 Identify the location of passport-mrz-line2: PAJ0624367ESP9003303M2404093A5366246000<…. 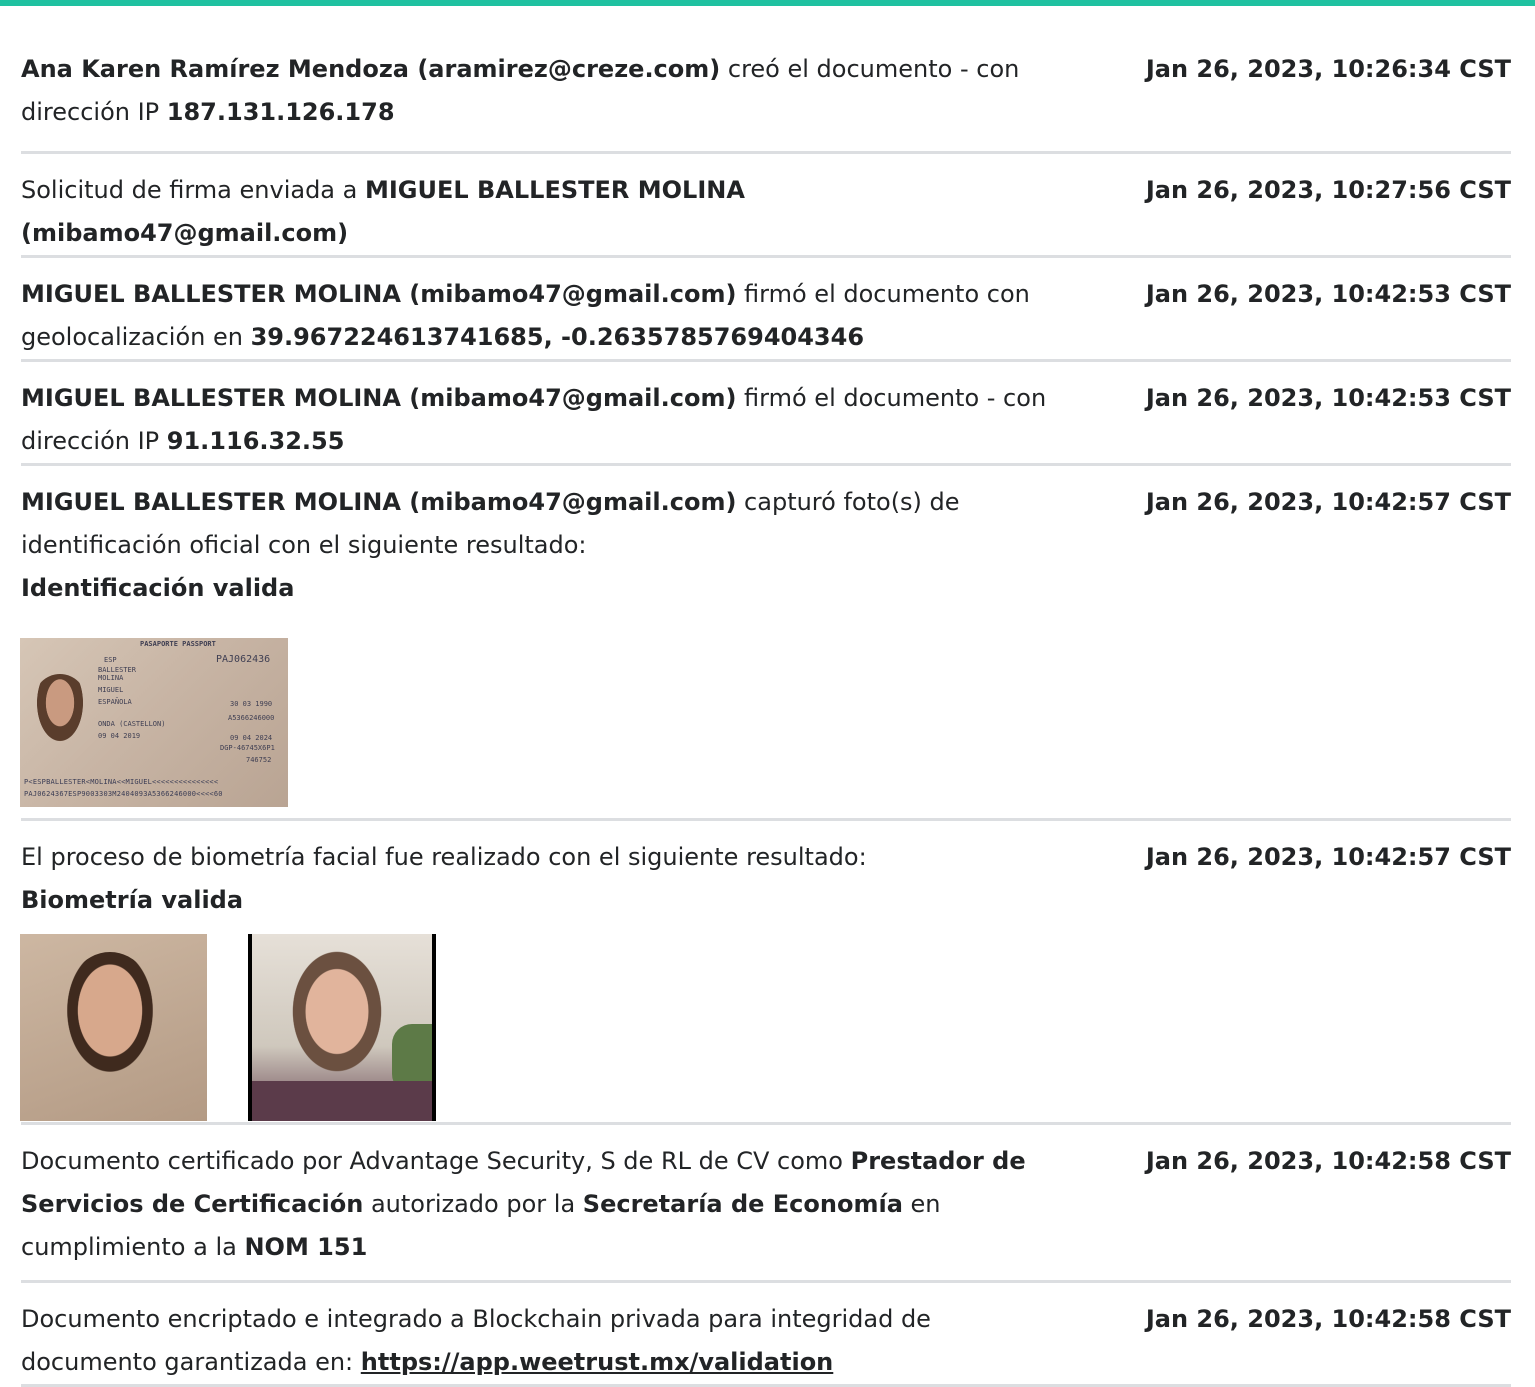
(123, 794).